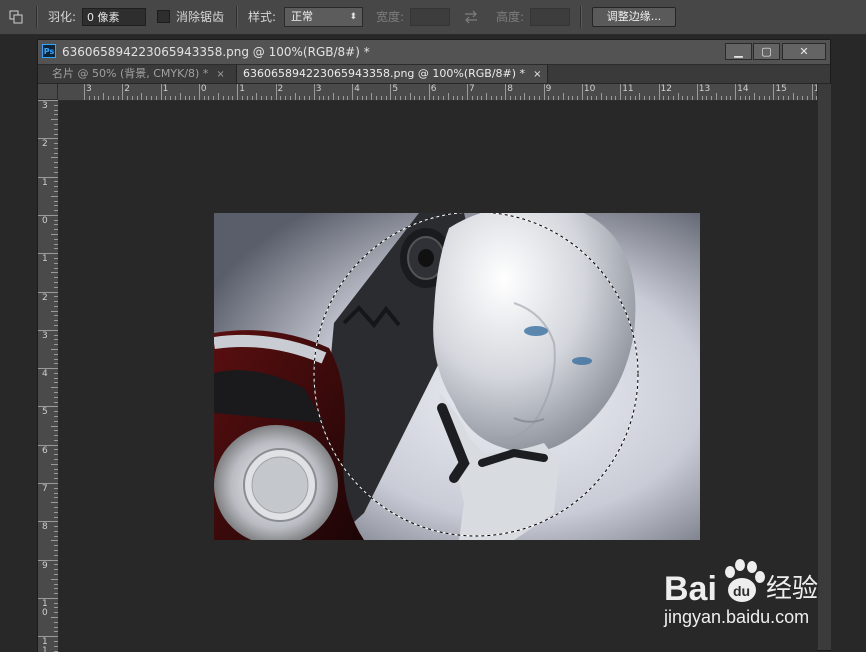 Image resolution: width=866 pixels, height=652 pixels. I want to click on height-input, so click(550, 17).